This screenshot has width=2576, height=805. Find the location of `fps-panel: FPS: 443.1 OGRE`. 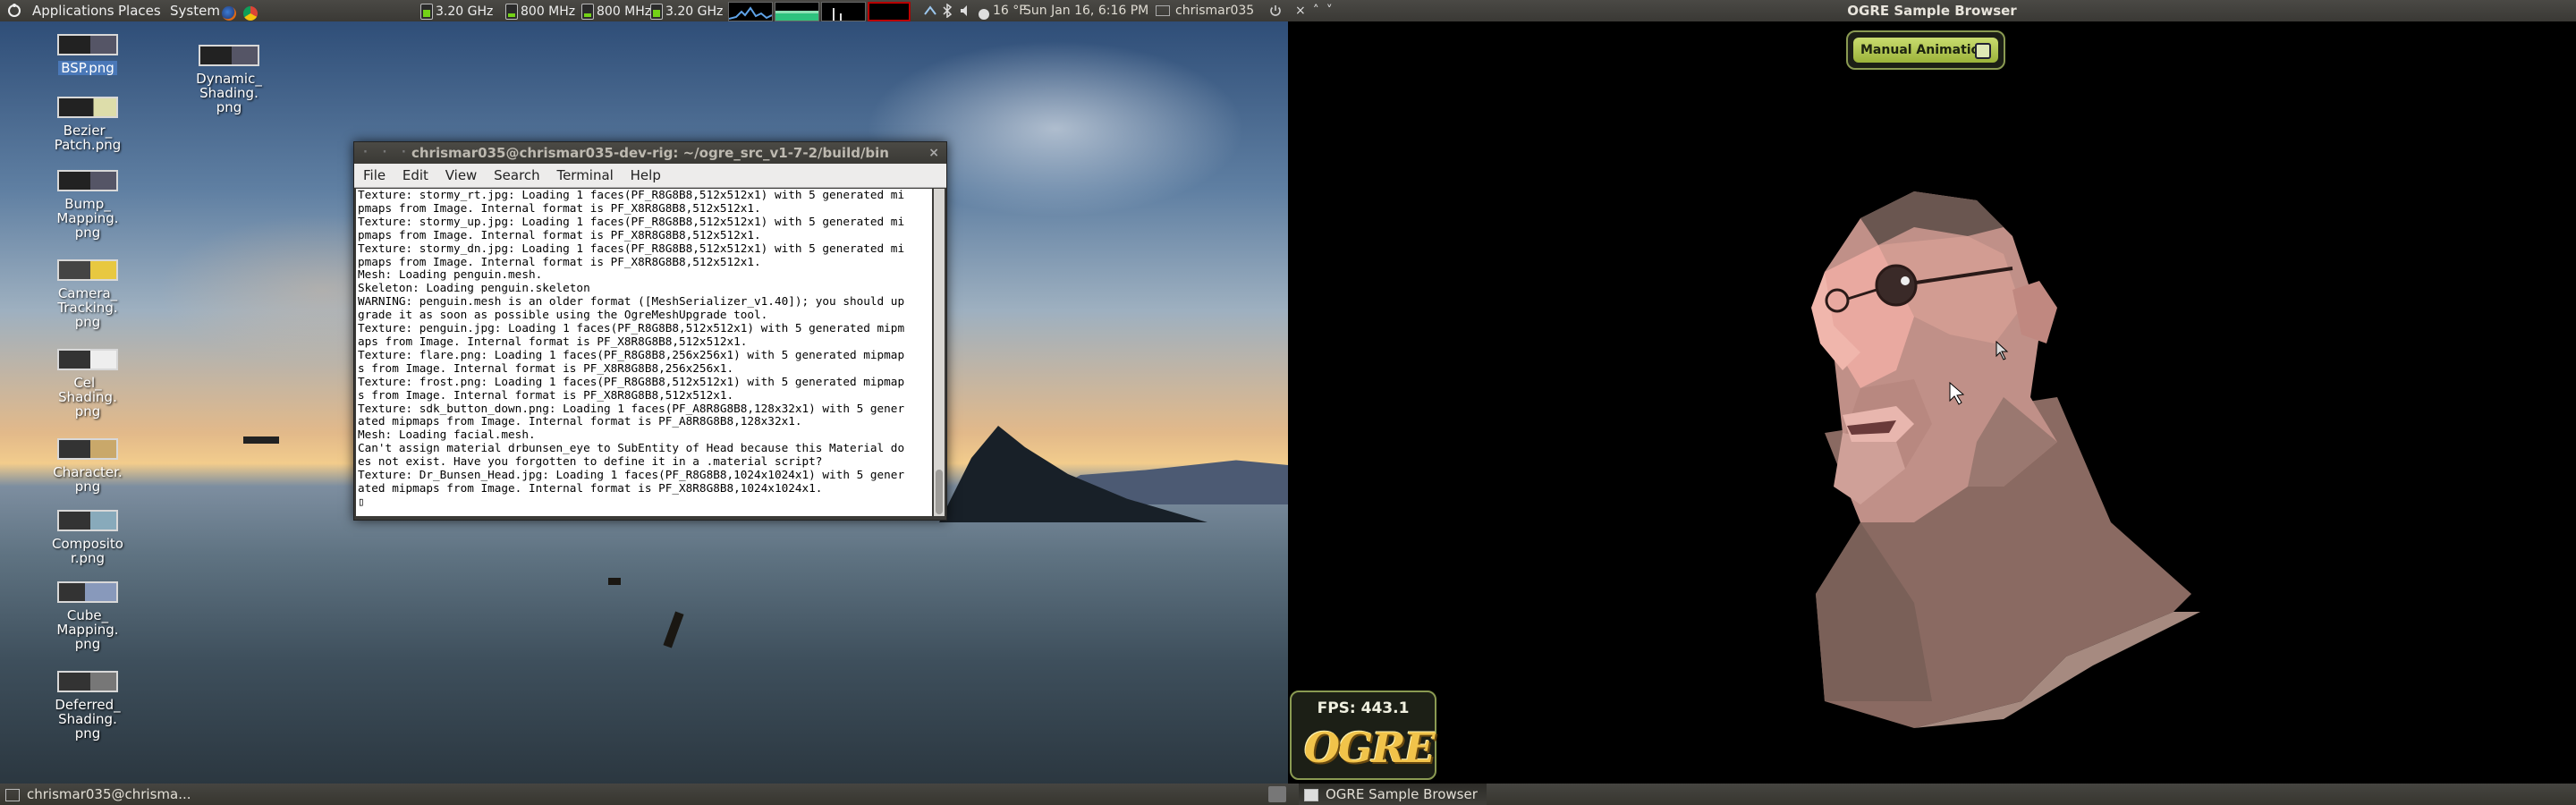

fps-panel: FPS: 443.1 OGRE is located at coordinates (1363, 735).